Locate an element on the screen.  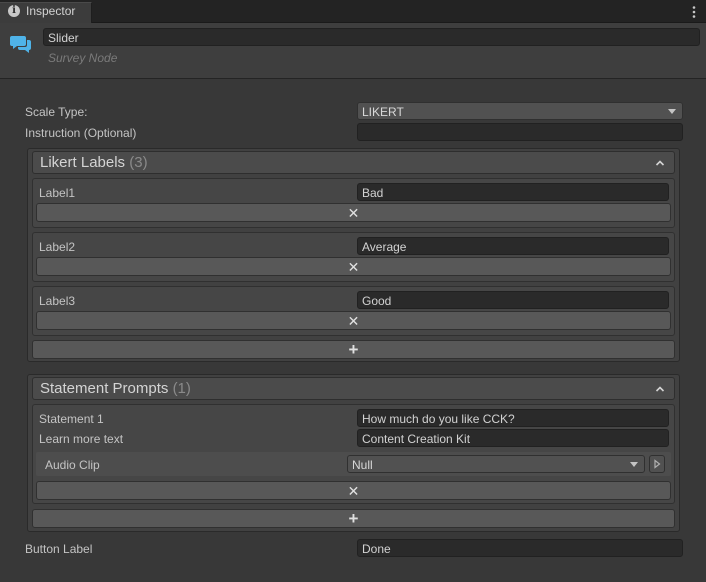
scale-type-label: Scale Type: is located at coordinates (56, 112).